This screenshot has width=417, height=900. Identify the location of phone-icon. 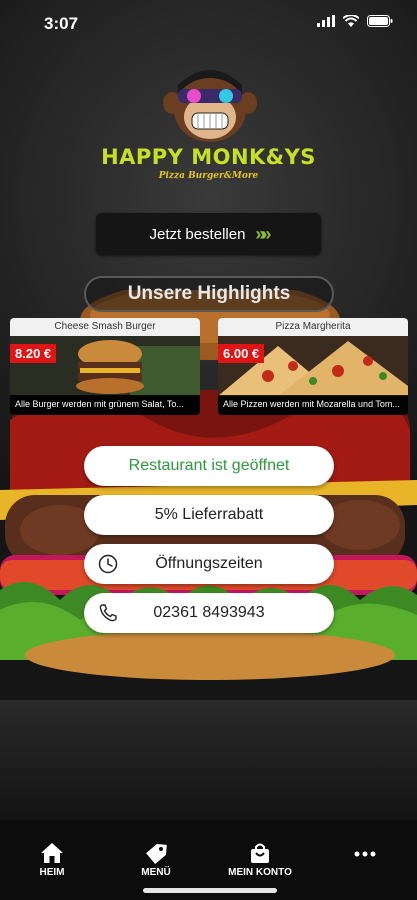
(108, 613).